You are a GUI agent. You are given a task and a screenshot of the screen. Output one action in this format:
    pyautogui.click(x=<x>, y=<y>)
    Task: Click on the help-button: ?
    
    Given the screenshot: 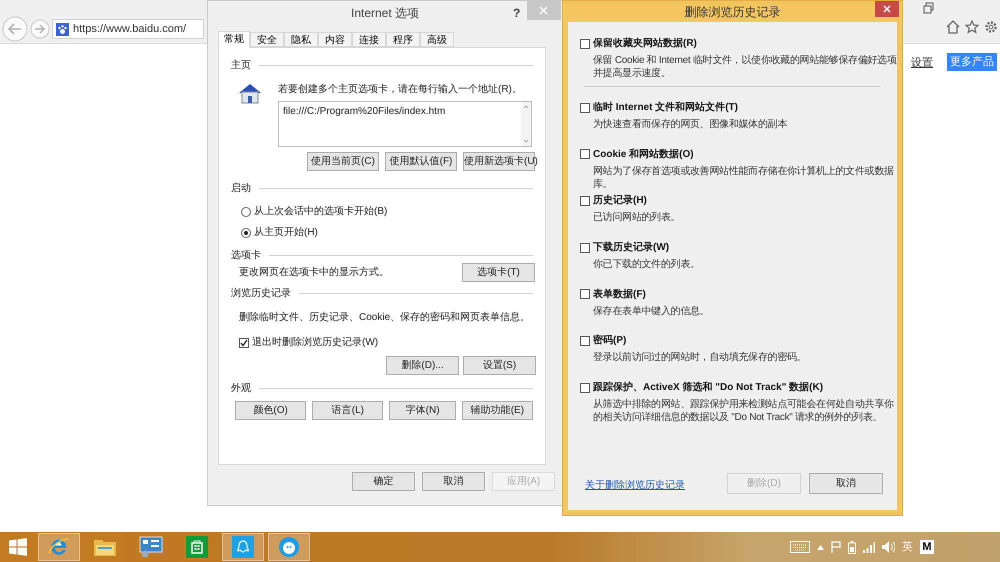 What is the action you would take?
    pyautogui.click(x=516, y=13)
    